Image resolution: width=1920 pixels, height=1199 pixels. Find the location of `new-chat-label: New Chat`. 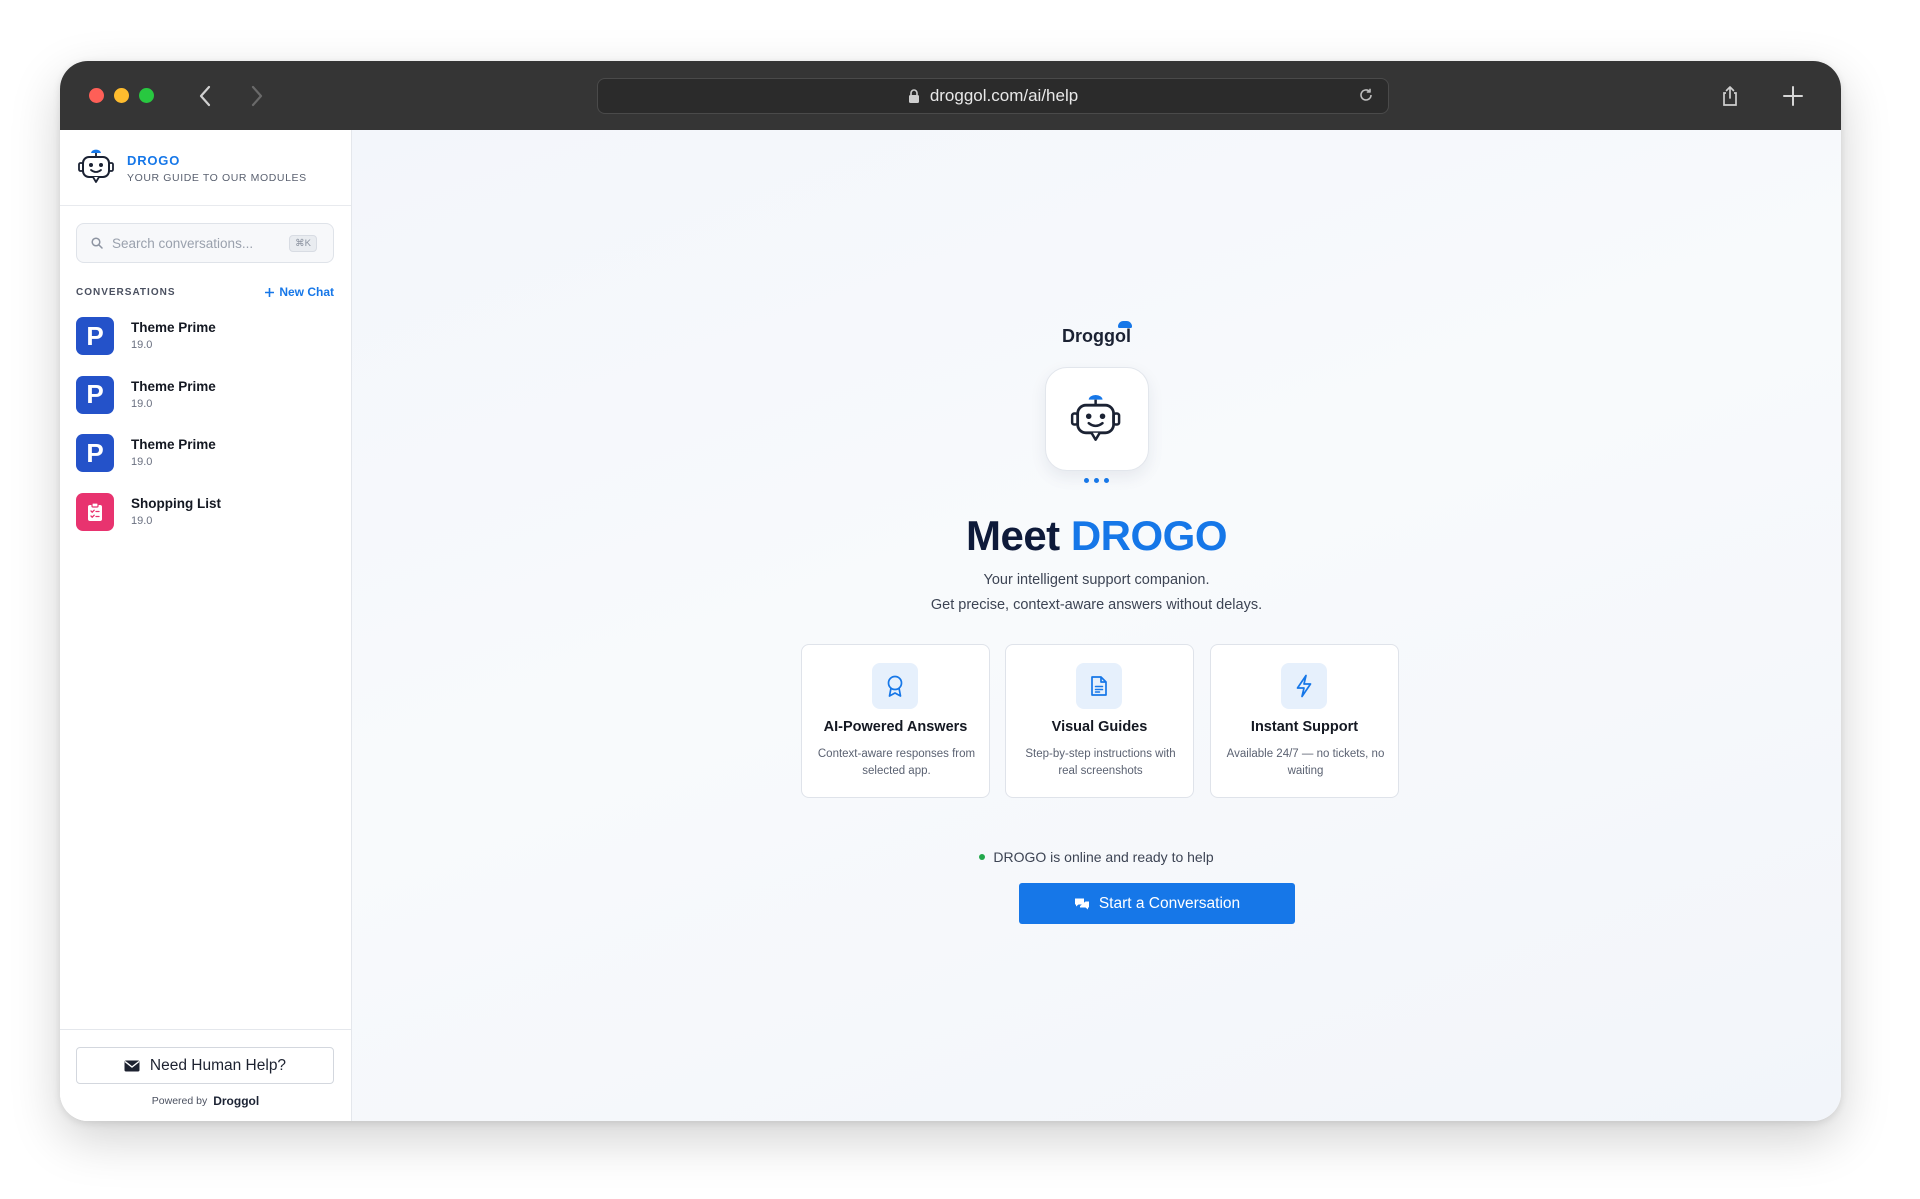

new-chat-label: New Chat is located at coordinates (306, 292).